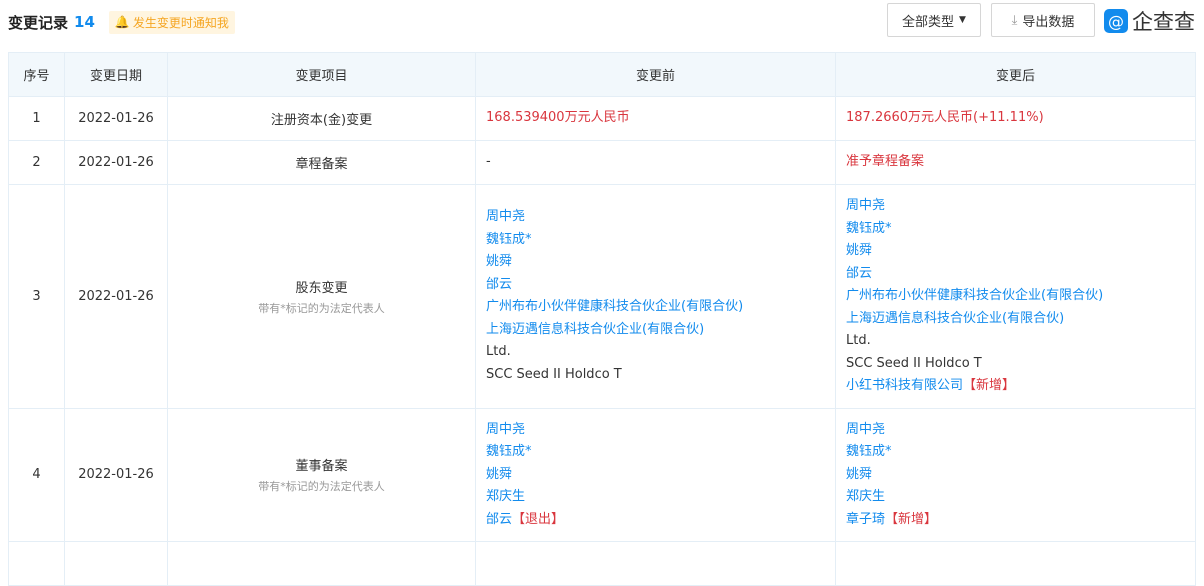  What do you see at coordinates (1116, 21) in the screenshot?
I see `logo-mark-icon: @` at bounding box center [1116, 21].